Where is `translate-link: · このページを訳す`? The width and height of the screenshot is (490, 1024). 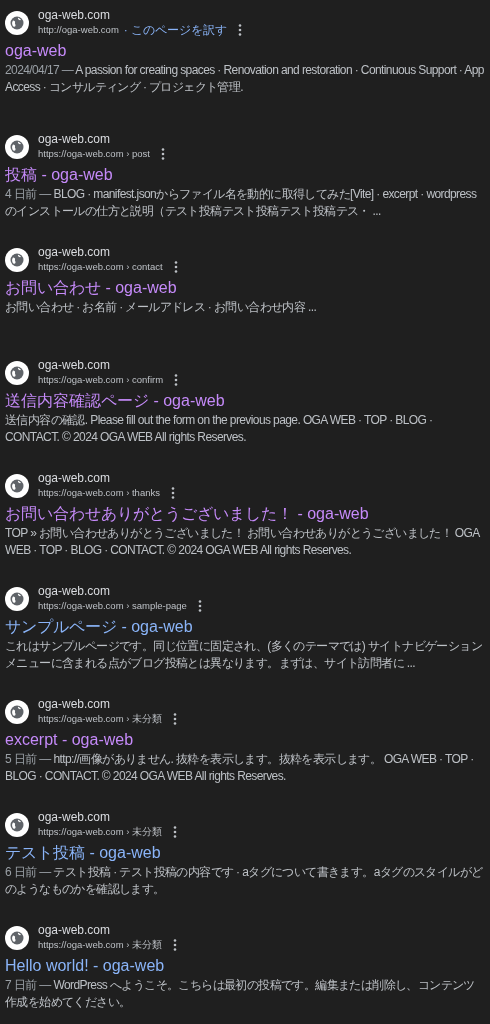
translate-link: · このページを訳す is located at coordinates (175, 30).